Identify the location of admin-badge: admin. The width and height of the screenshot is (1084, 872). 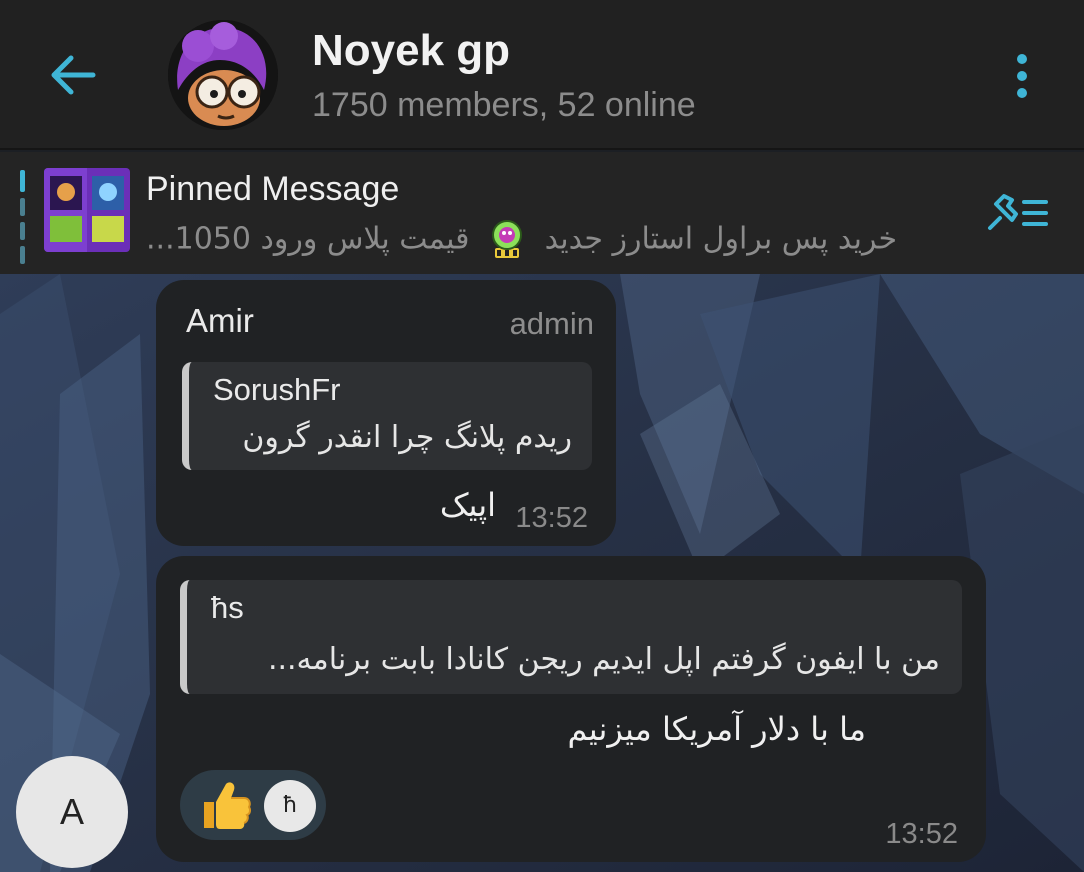
(551, 323).